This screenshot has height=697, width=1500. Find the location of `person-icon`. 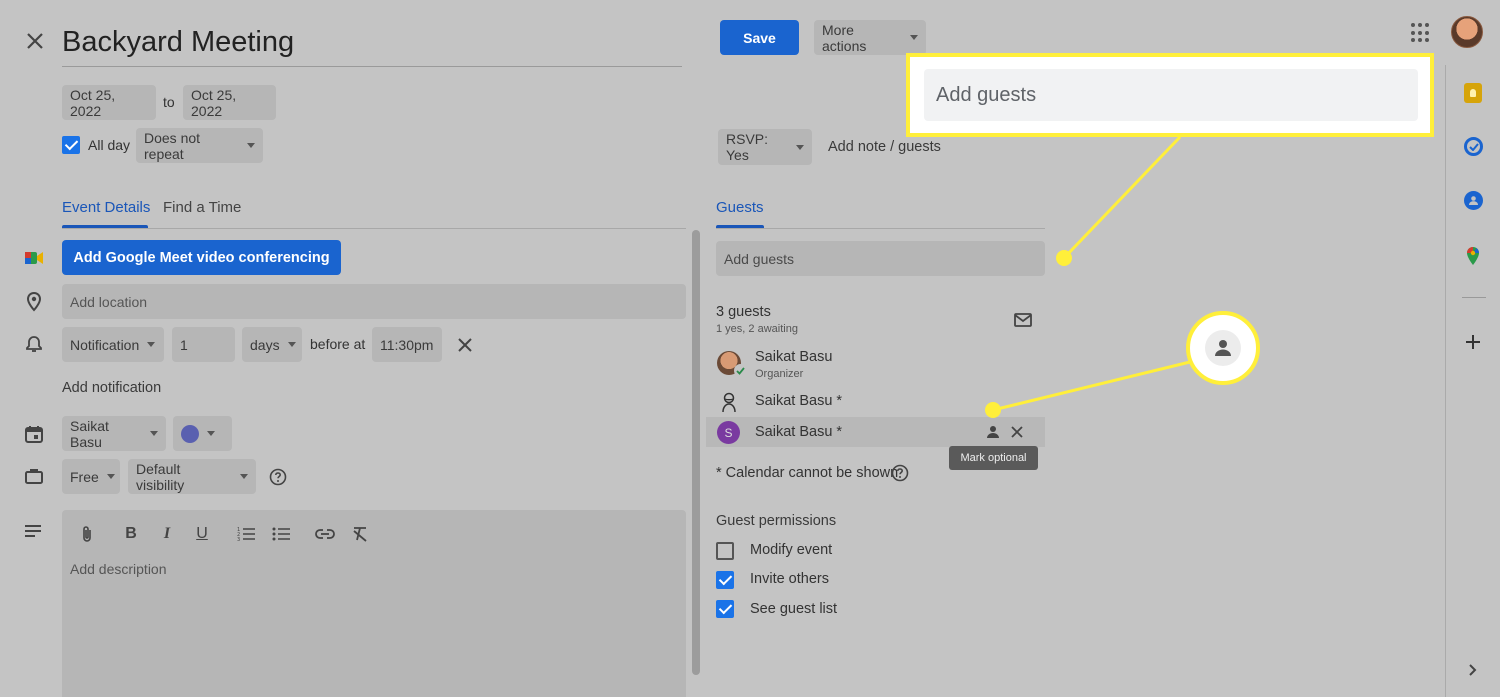

person-icon is located at coordinates (1223, 348).